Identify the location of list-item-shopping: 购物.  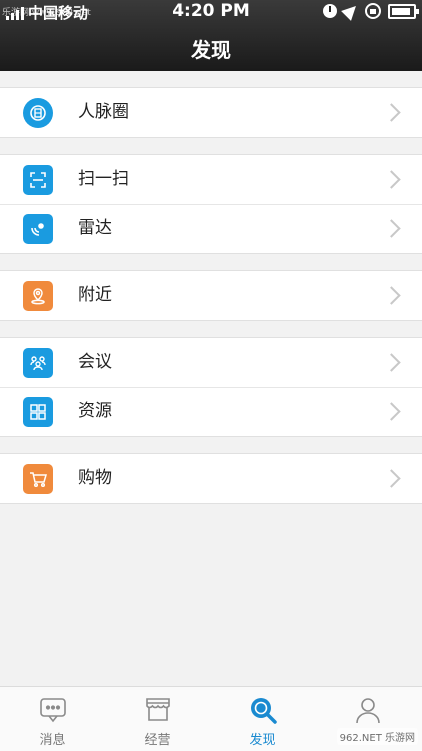
(211, 478).